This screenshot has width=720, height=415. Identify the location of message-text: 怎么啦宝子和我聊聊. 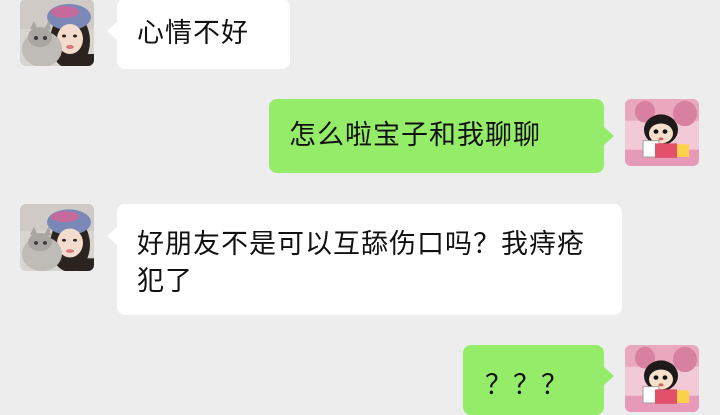
(415, 135).